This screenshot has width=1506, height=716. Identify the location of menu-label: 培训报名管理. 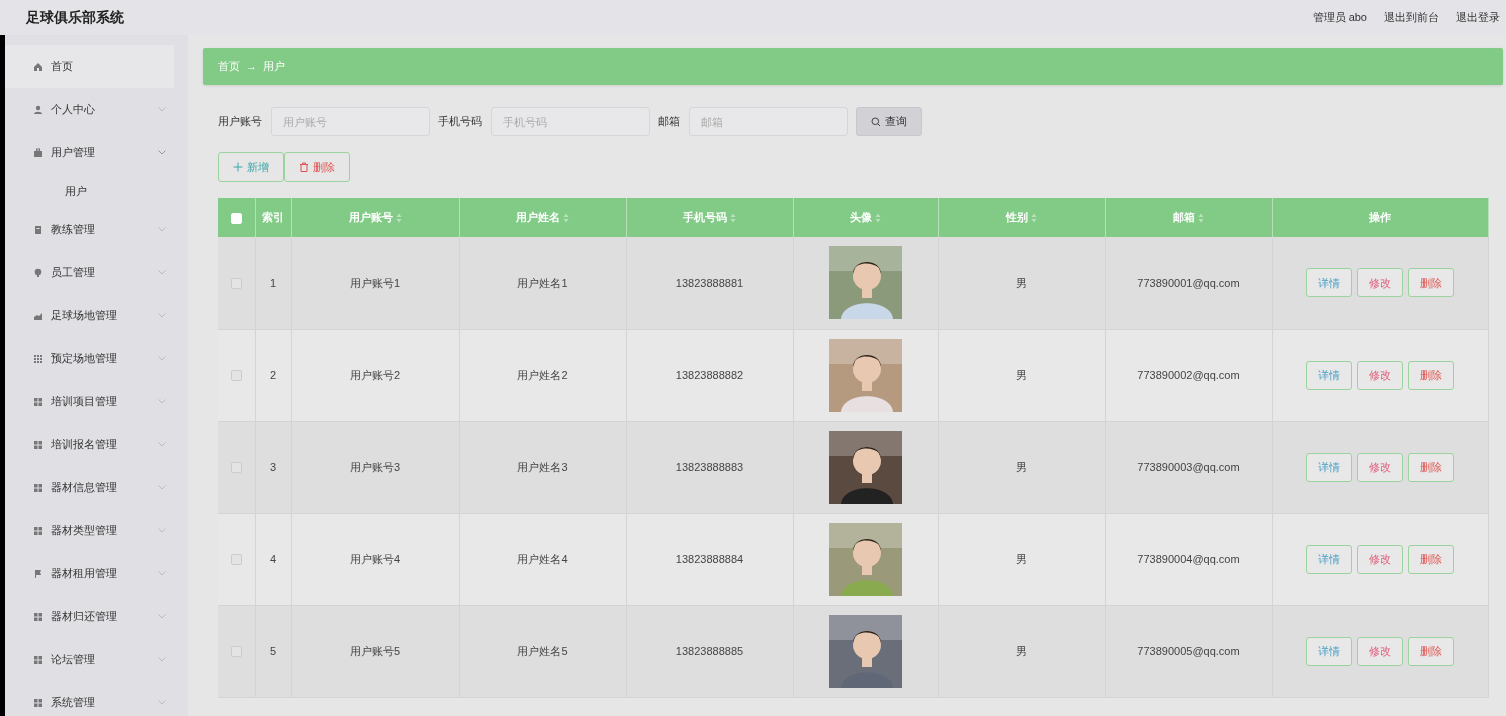
(84, 445).